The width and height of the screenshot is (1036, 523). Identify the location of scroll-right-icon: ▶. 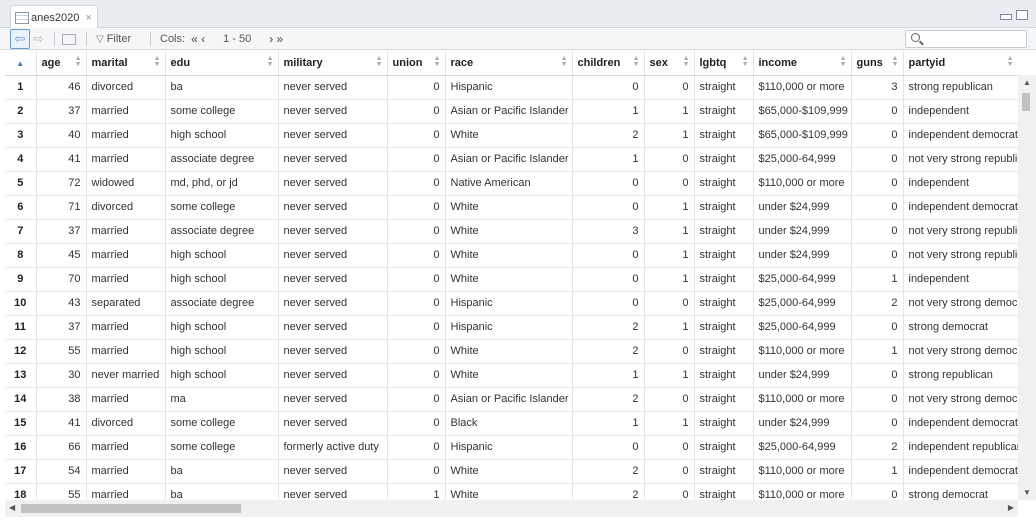
(1011, 507).